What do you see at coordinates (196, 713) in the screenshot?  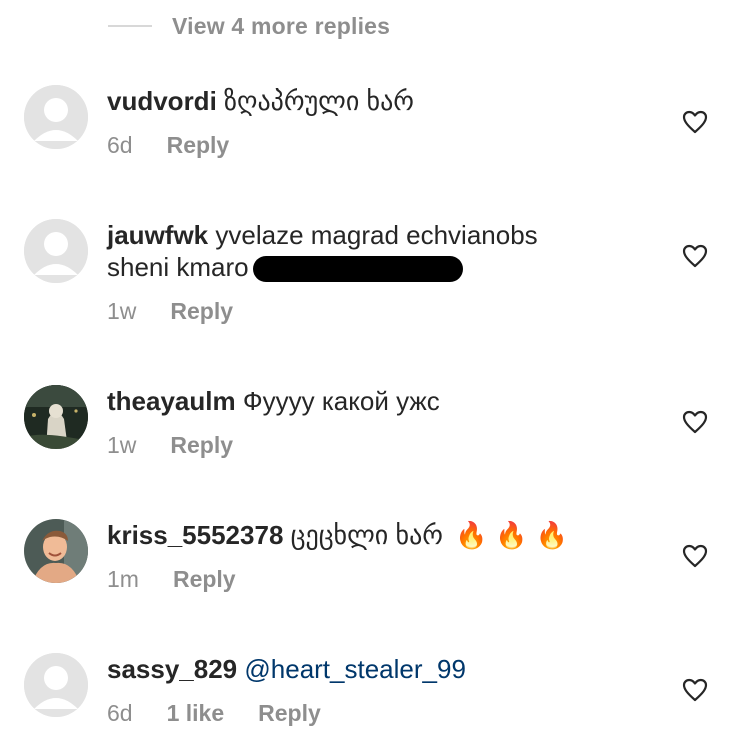 I see `like-count-button: 1 like` at bounding box center [196, 713].